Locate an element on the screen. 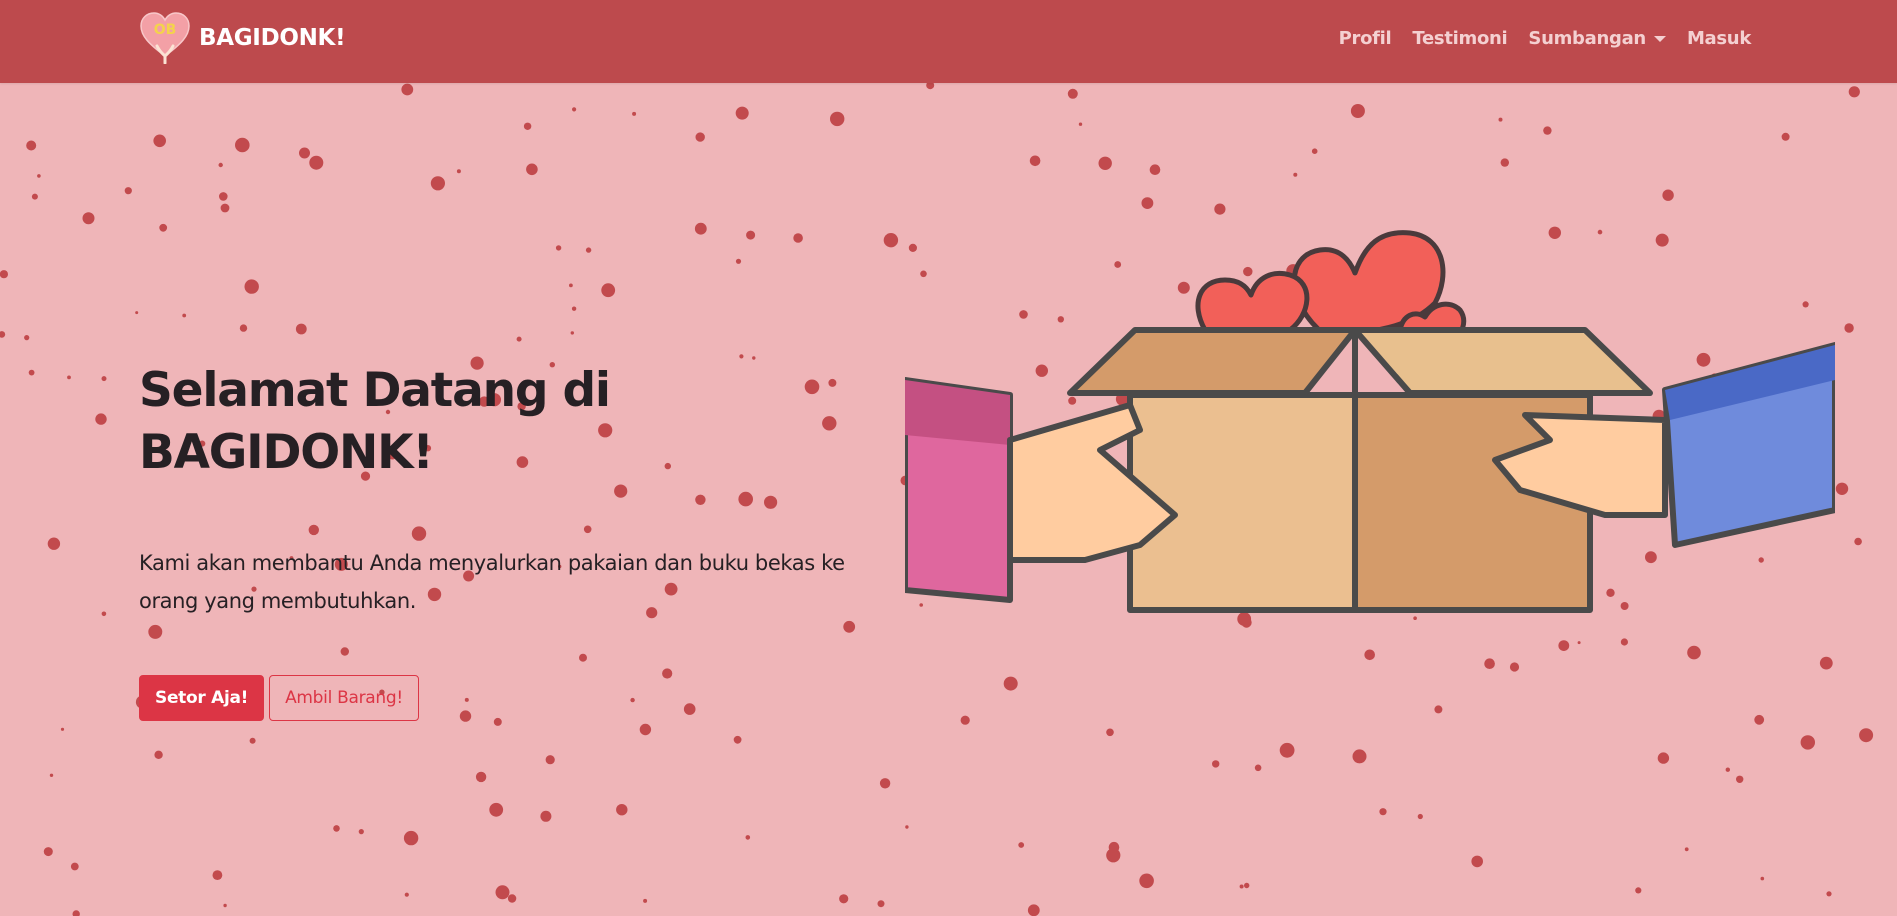 Image resolution: width=1897 pixels, height=916 pixels. setor-button: Setor Aja! is located at coordinates (202, 698).